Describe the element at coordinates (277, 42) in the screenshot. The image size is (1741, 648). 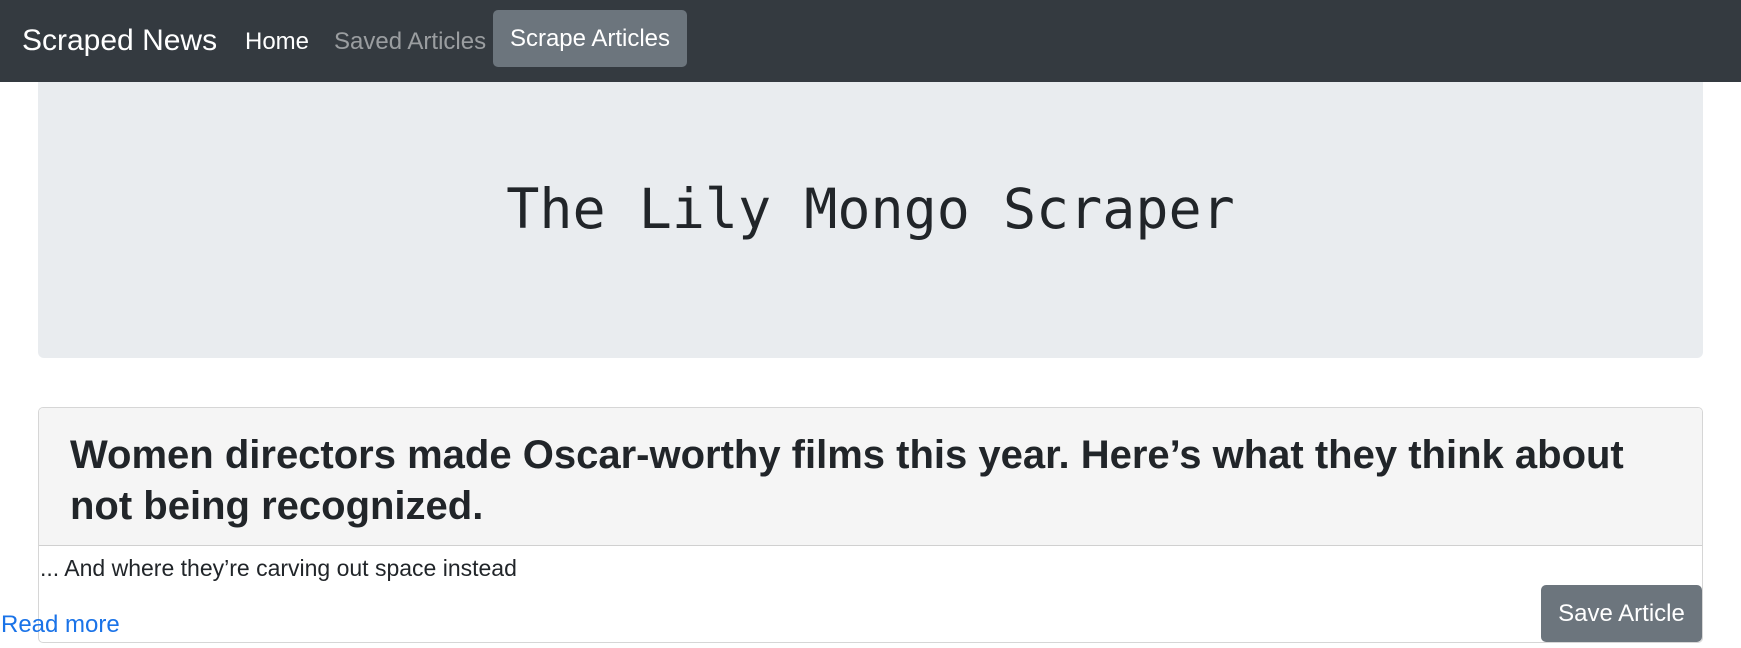
I see `nav-home-link: Home` at that location.